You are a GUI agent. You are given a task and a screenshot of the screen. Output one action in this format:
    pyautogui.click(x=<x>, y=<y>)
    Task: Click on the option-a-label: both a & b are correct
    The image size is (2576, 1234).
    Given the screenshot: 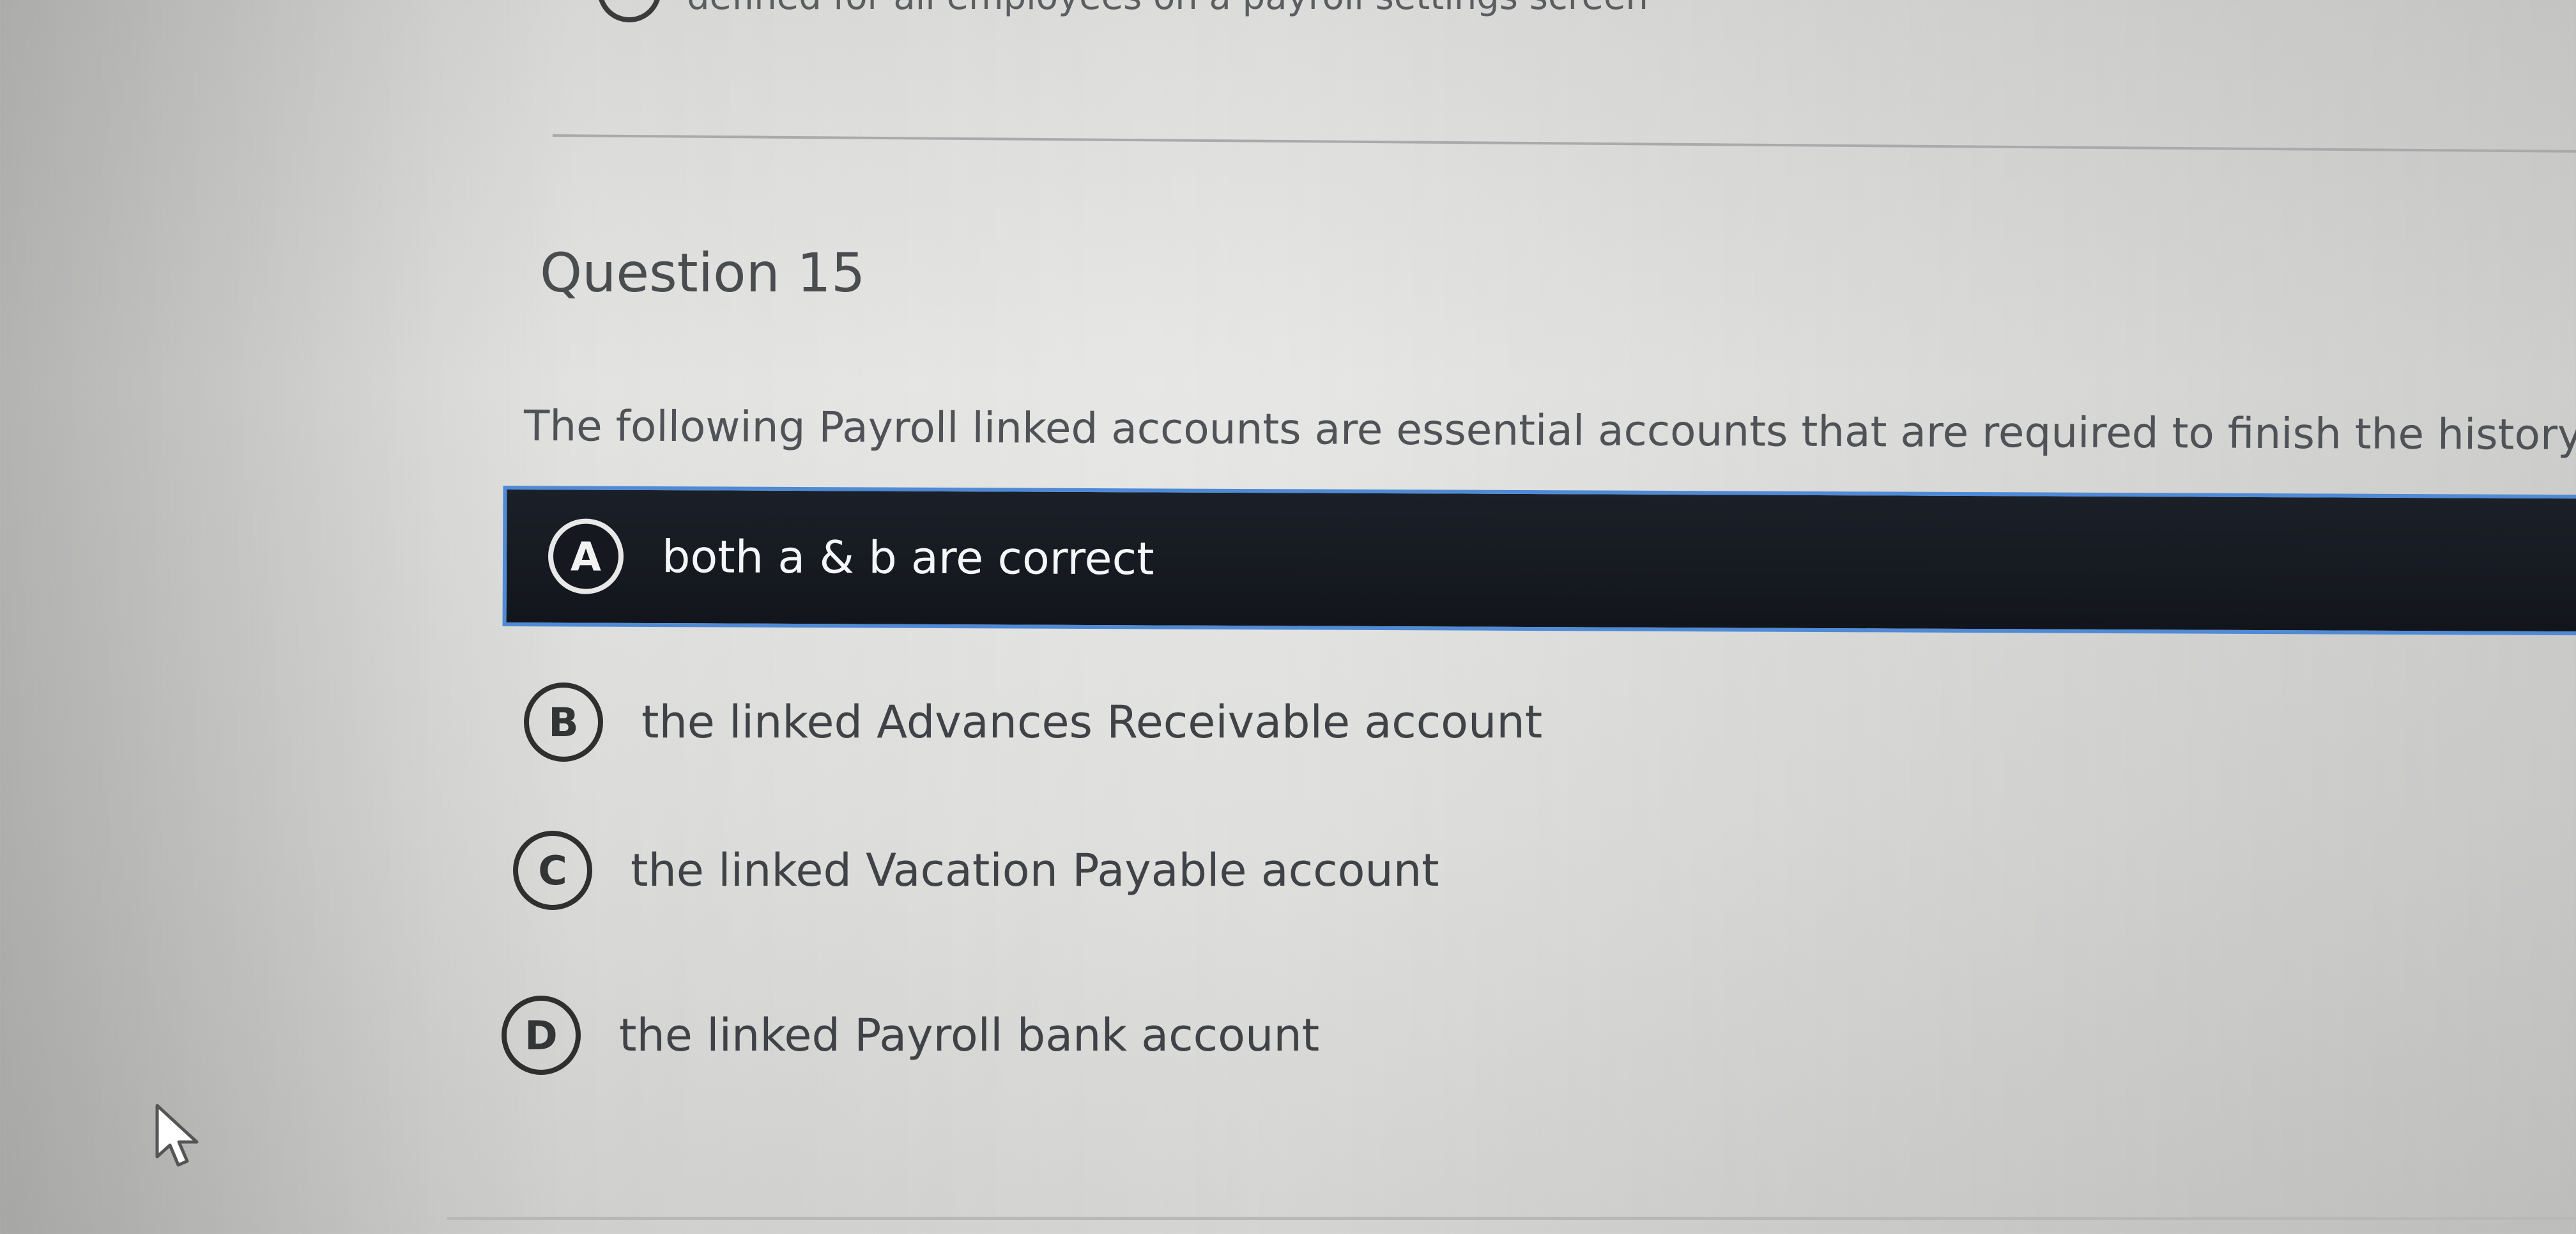 What is the action you would take?
    pyautogui.click(x=907, y=557)
    